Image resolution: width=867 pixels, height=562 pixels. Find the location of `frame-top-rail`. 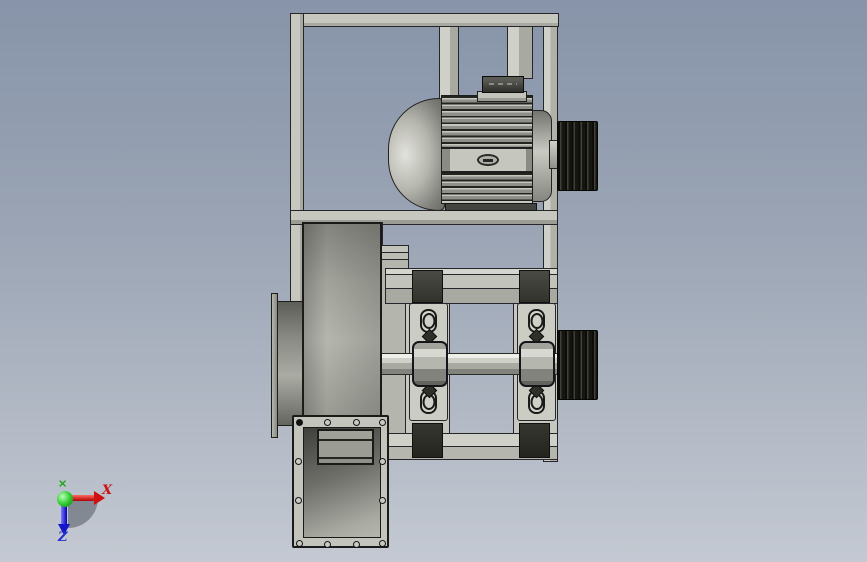

frame-top-rail is located at coordinates (424, 20).